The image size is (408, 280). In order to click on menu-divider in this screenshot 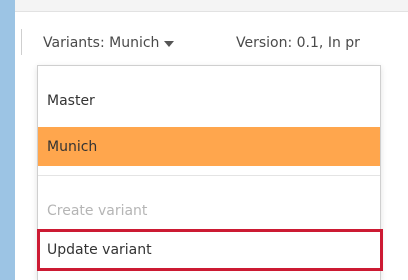, I will do `click(209, 175)`.